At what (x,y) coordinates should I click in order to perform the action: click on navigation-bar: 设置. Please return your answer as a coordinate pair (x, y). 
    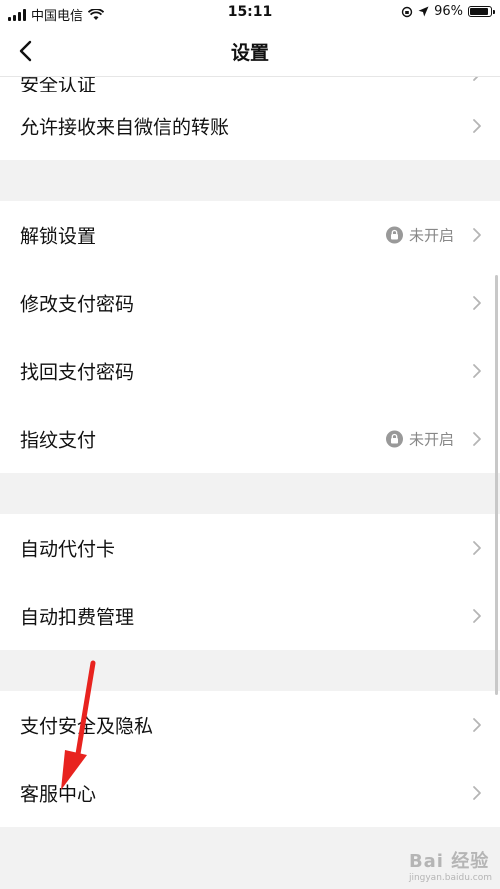
    Looking at the image, I should click on (250, 51).